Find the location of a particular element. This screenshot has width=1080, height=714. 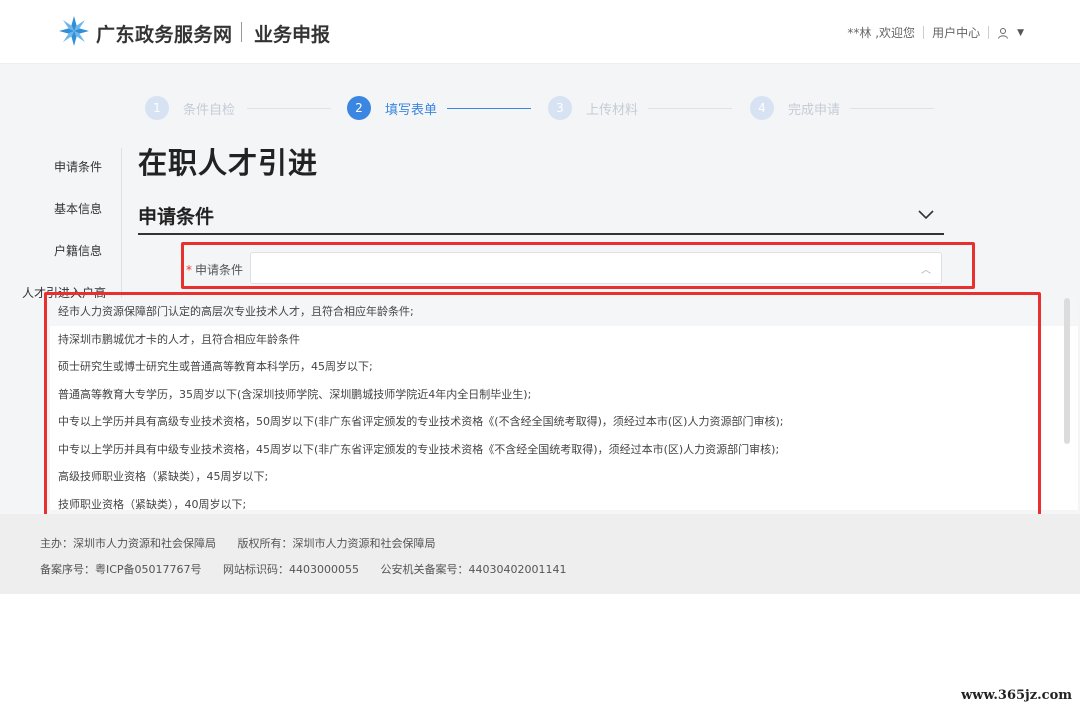

footer-site-id: 网站标识码：4403000055 is located at coordinates (291, 569).